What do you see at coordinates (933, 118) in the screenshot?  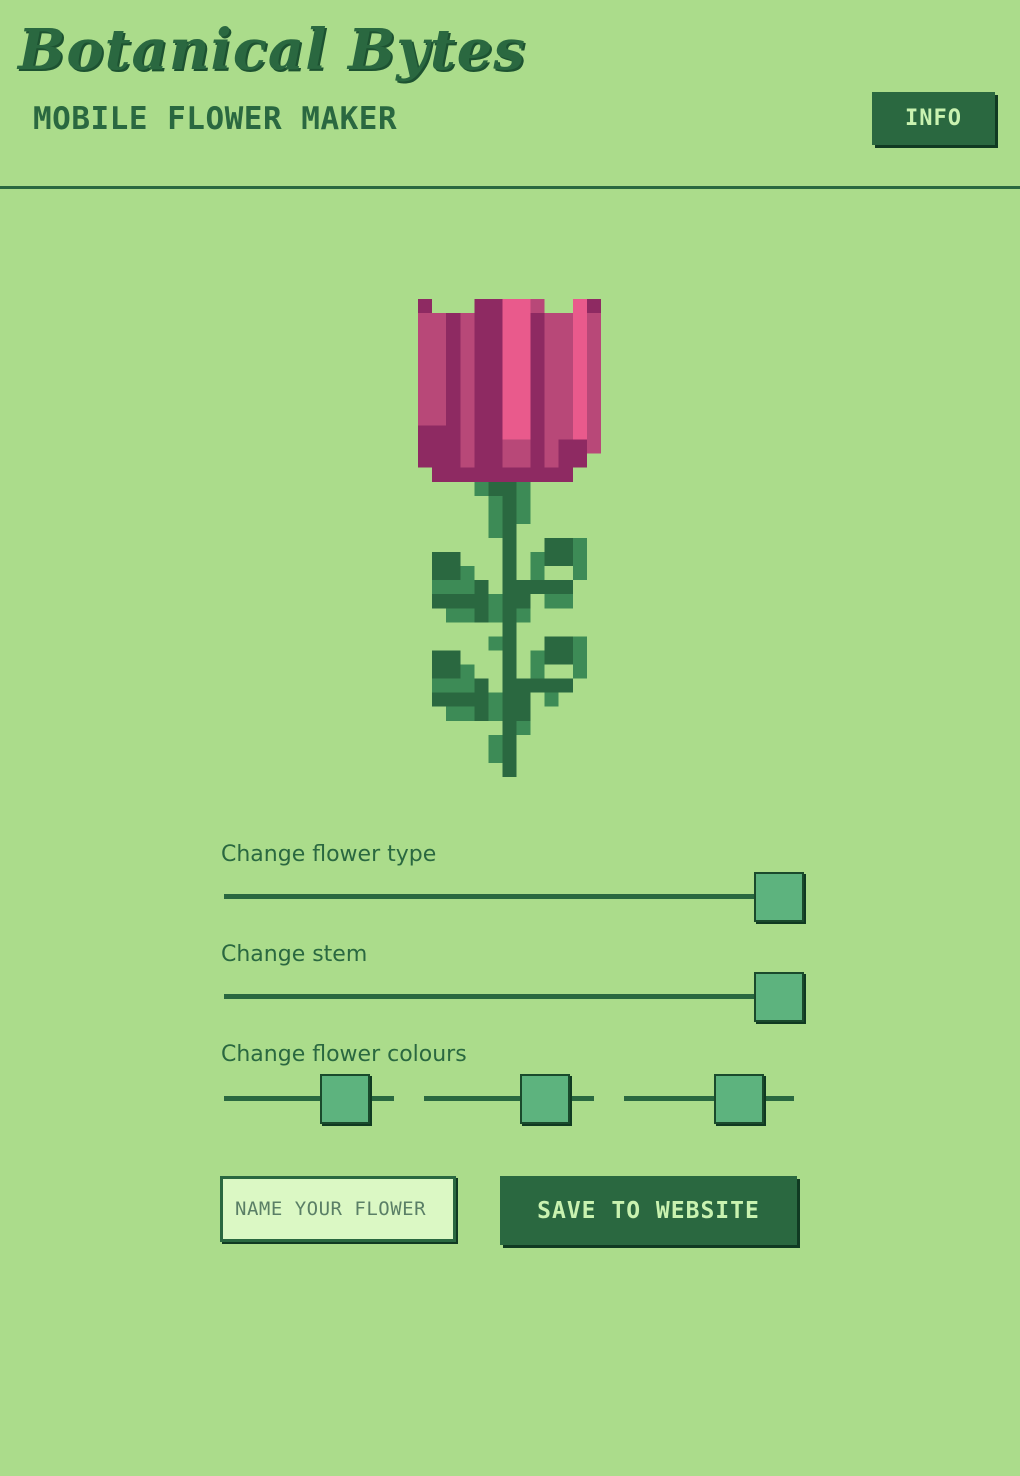 I see `info-button: INFO` at bounding box center [933, 118].